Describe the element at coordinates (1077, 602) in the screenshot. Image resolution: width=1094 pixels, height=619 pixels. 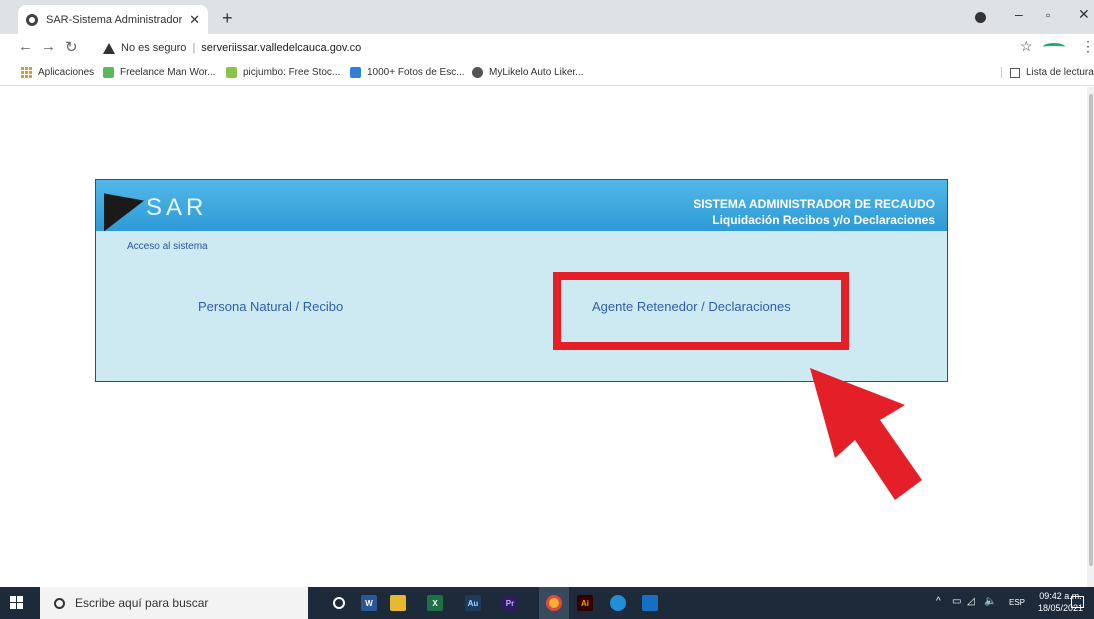
I see `notification-icon` at that location.